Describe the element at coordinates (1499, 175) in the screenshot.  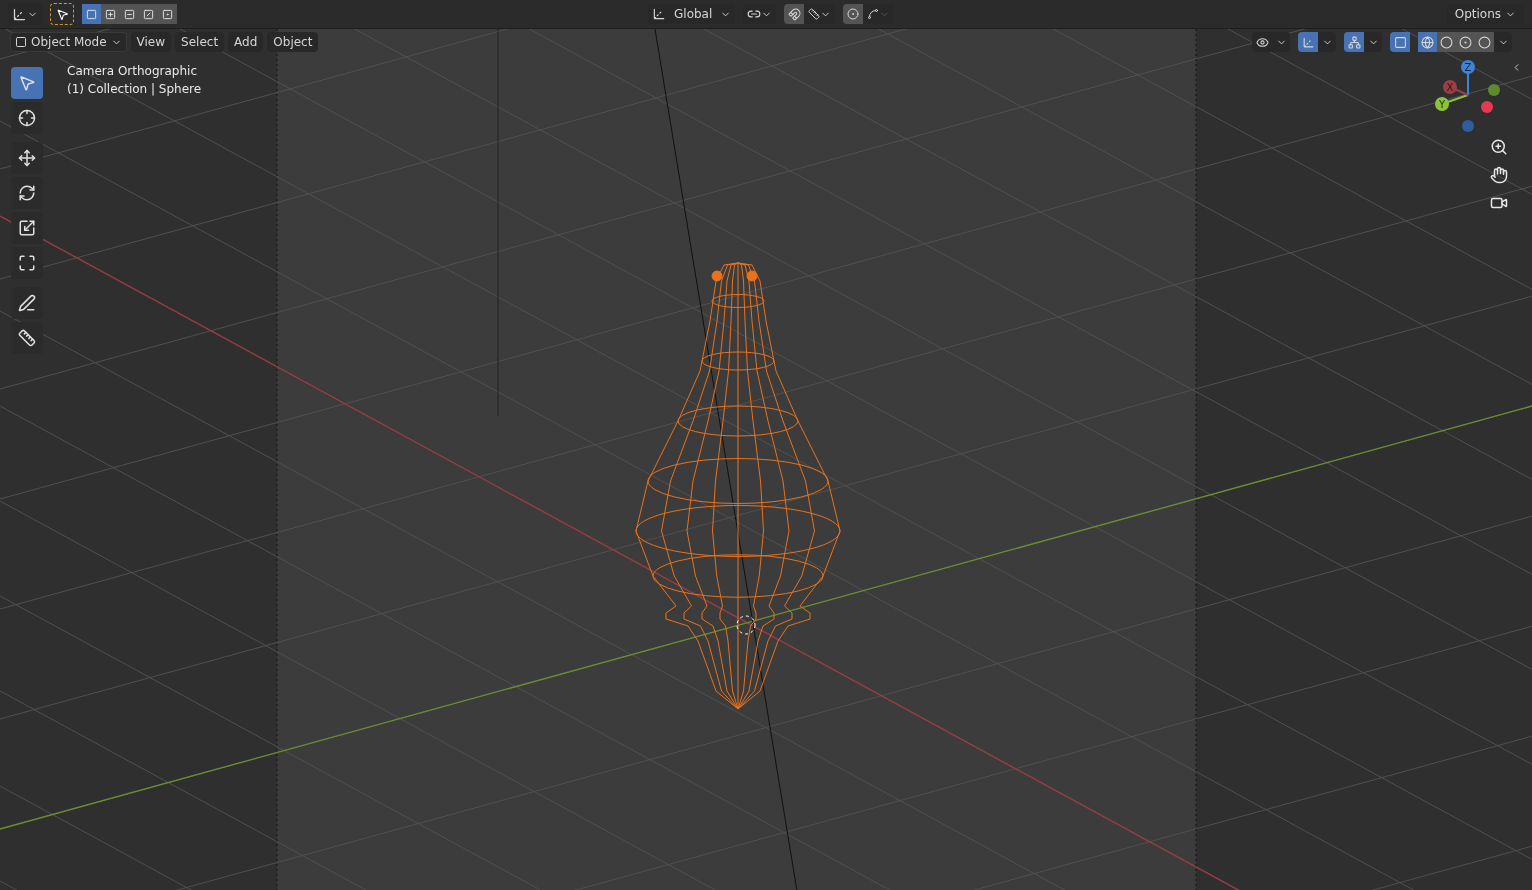
I see `hand-icon` at that location.